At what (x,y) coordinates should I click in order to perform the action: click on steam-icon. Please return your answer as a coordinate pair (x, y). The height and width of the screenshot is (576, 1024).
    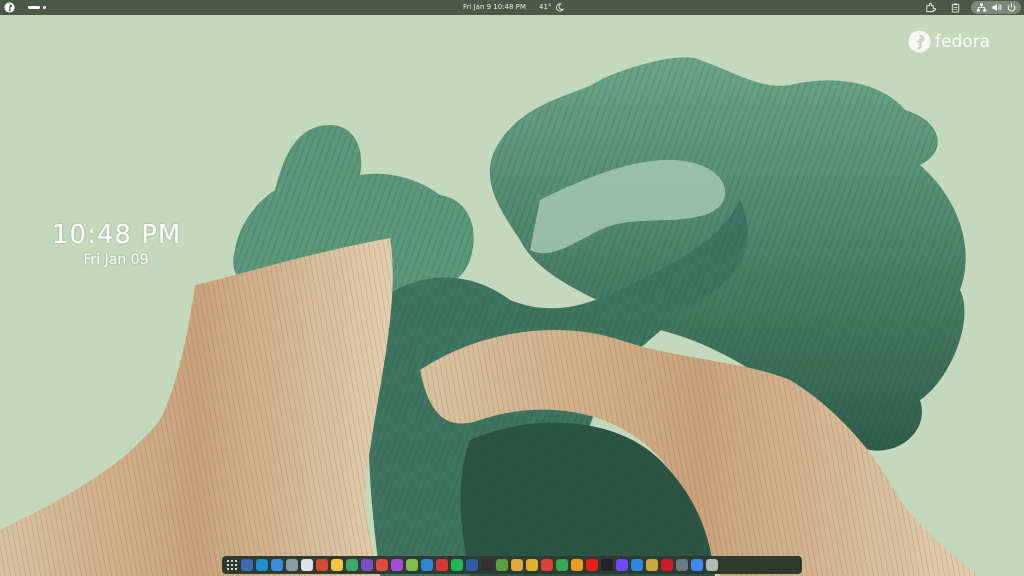
    Looking at the image, I should click on (472, 565).